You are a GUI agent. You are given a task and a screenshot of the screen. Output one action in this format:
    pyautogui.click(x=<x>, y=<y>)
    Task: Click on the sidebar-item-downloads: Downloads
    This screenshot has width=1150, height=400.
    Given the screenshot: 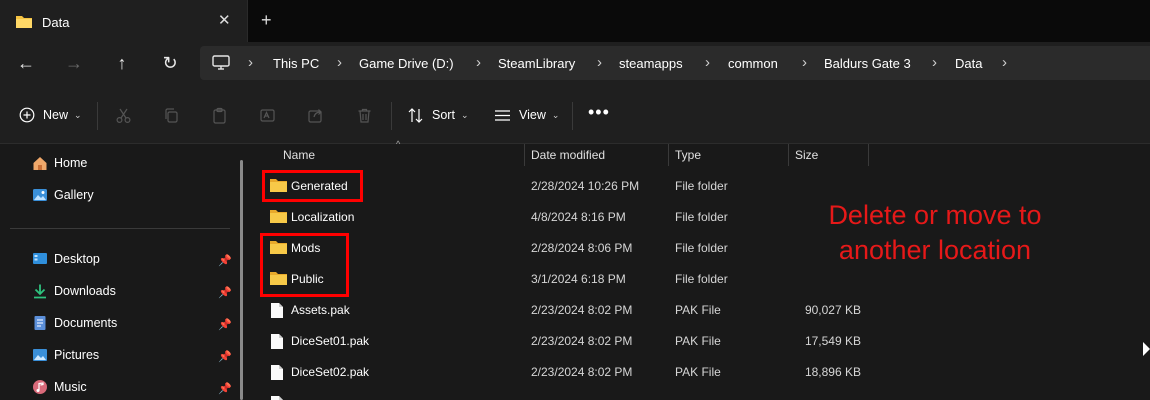 What is the action you would take?
    pyautogui.click(x=74, y=291)
    